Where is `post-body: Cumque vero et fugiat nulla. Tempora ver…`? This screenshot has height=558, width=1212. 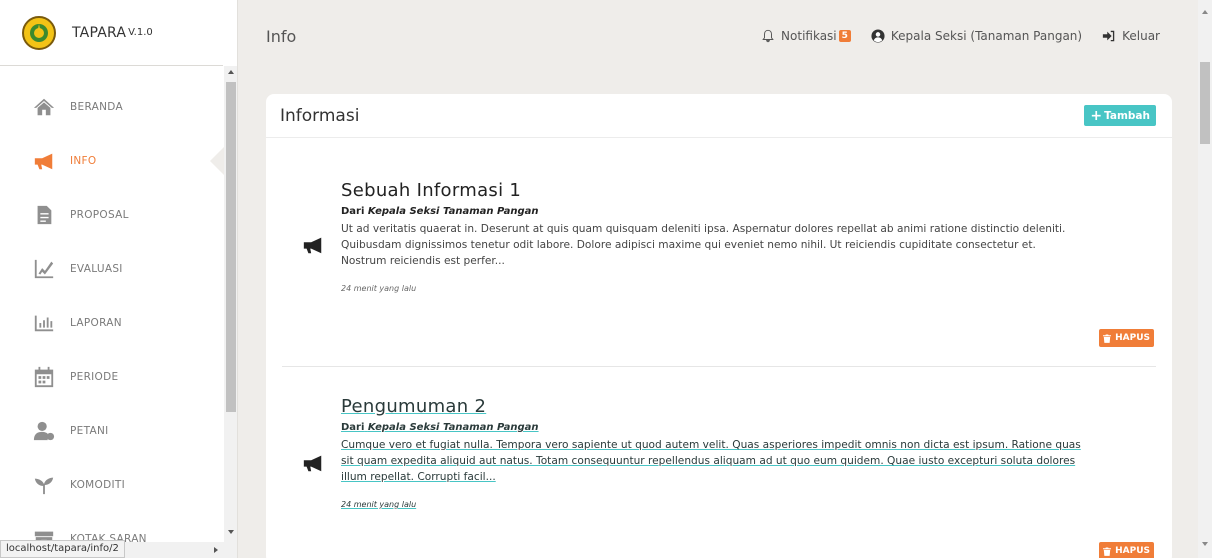 post-body: Cumque vero et fugiat nulla. Tempora ver… is located at coordinates (711, 461).